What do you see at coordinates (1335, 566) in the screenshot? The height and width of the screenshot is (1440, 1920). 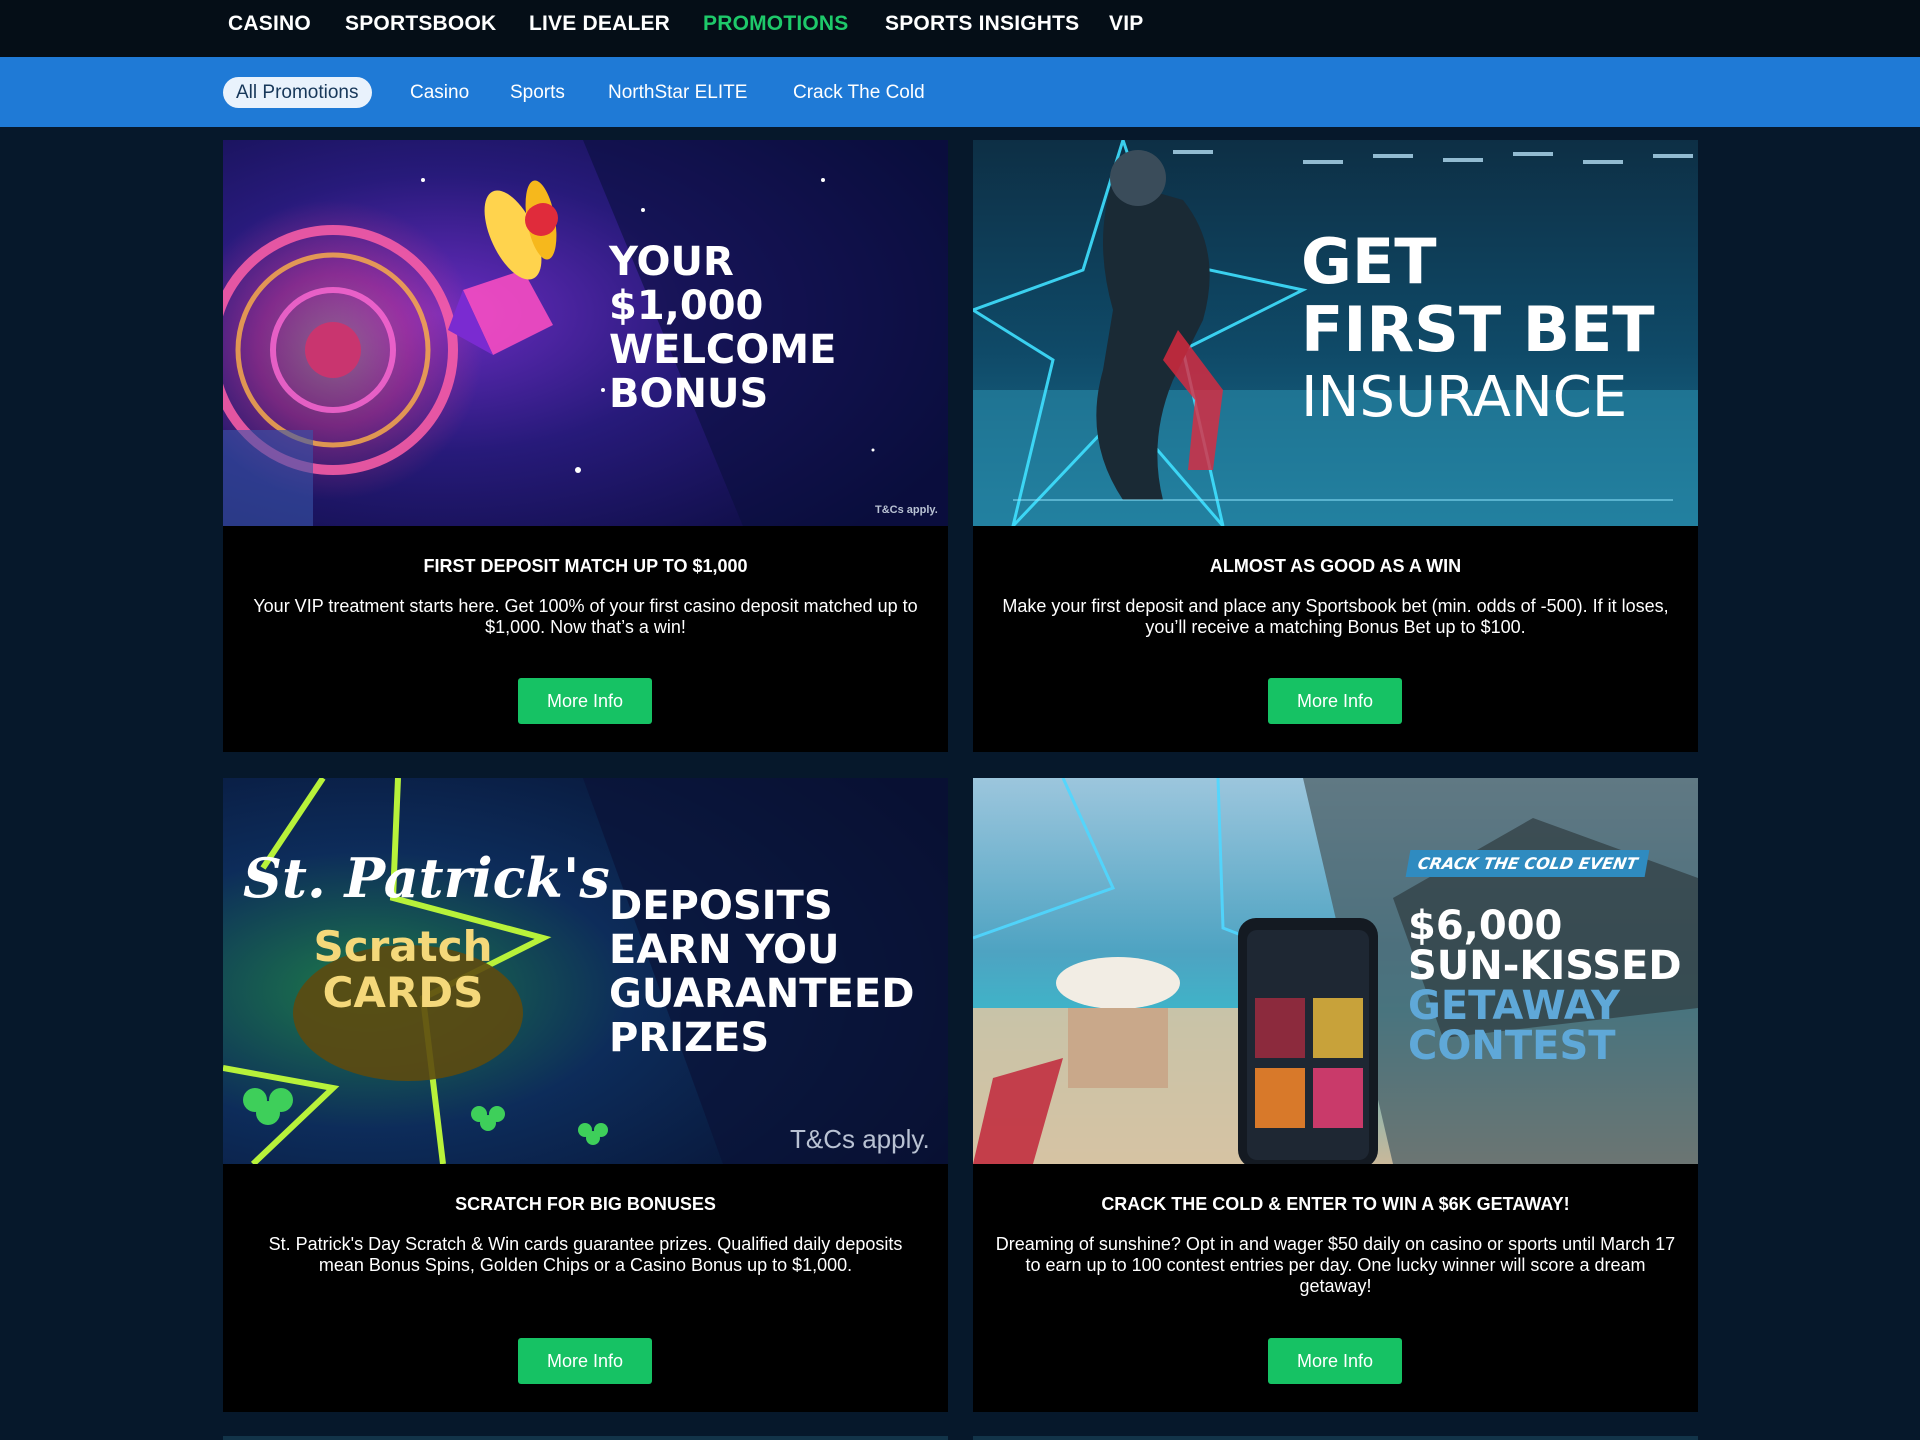 I see `promo-title: ALMOST AS GOOD AS A WIN` at bounding box center [1335, 566].